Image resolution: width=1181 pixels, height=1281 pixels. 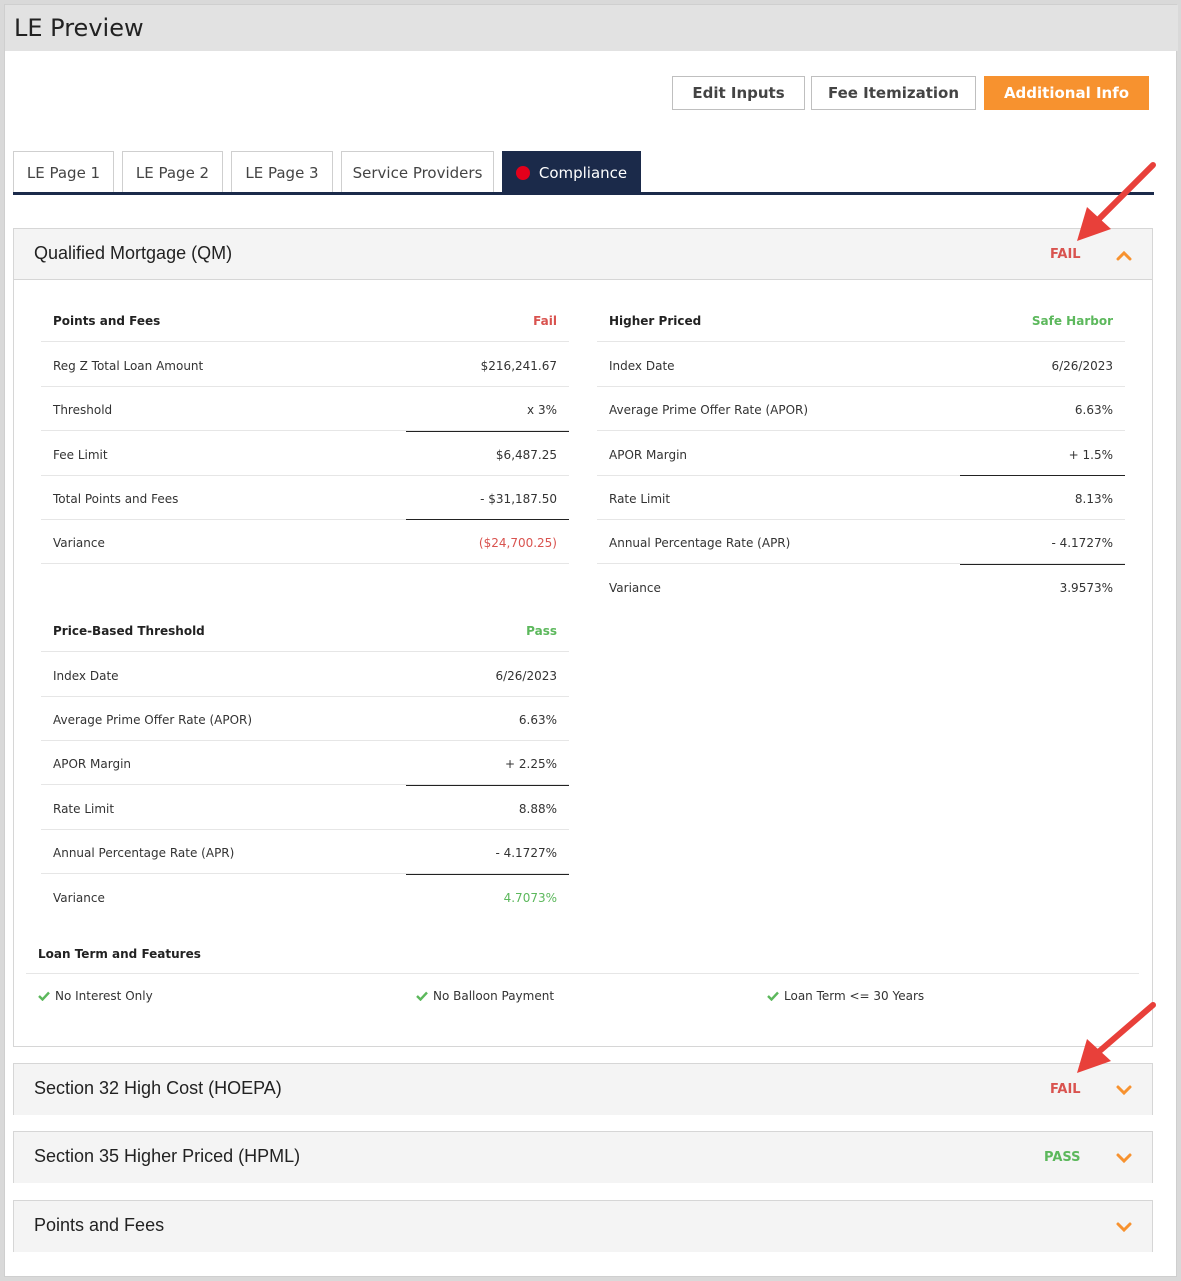 I want to click on red-dot-icon, so click(x=522, y=172).